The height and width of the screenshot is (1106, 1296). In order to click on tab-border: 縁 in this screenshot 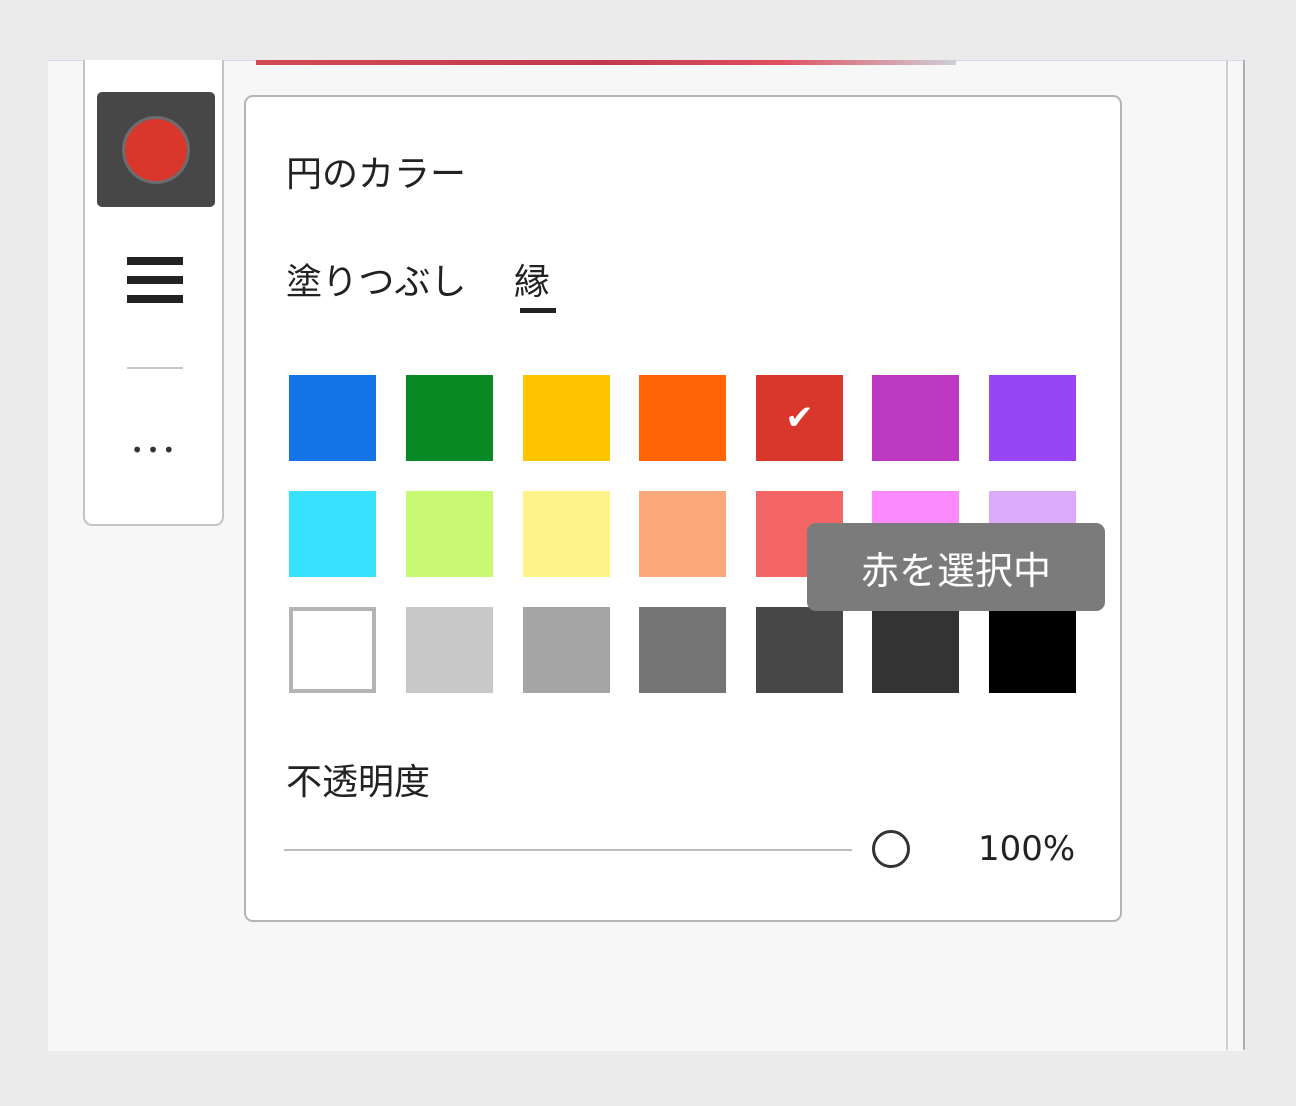, I will do `click(532, 279)`.